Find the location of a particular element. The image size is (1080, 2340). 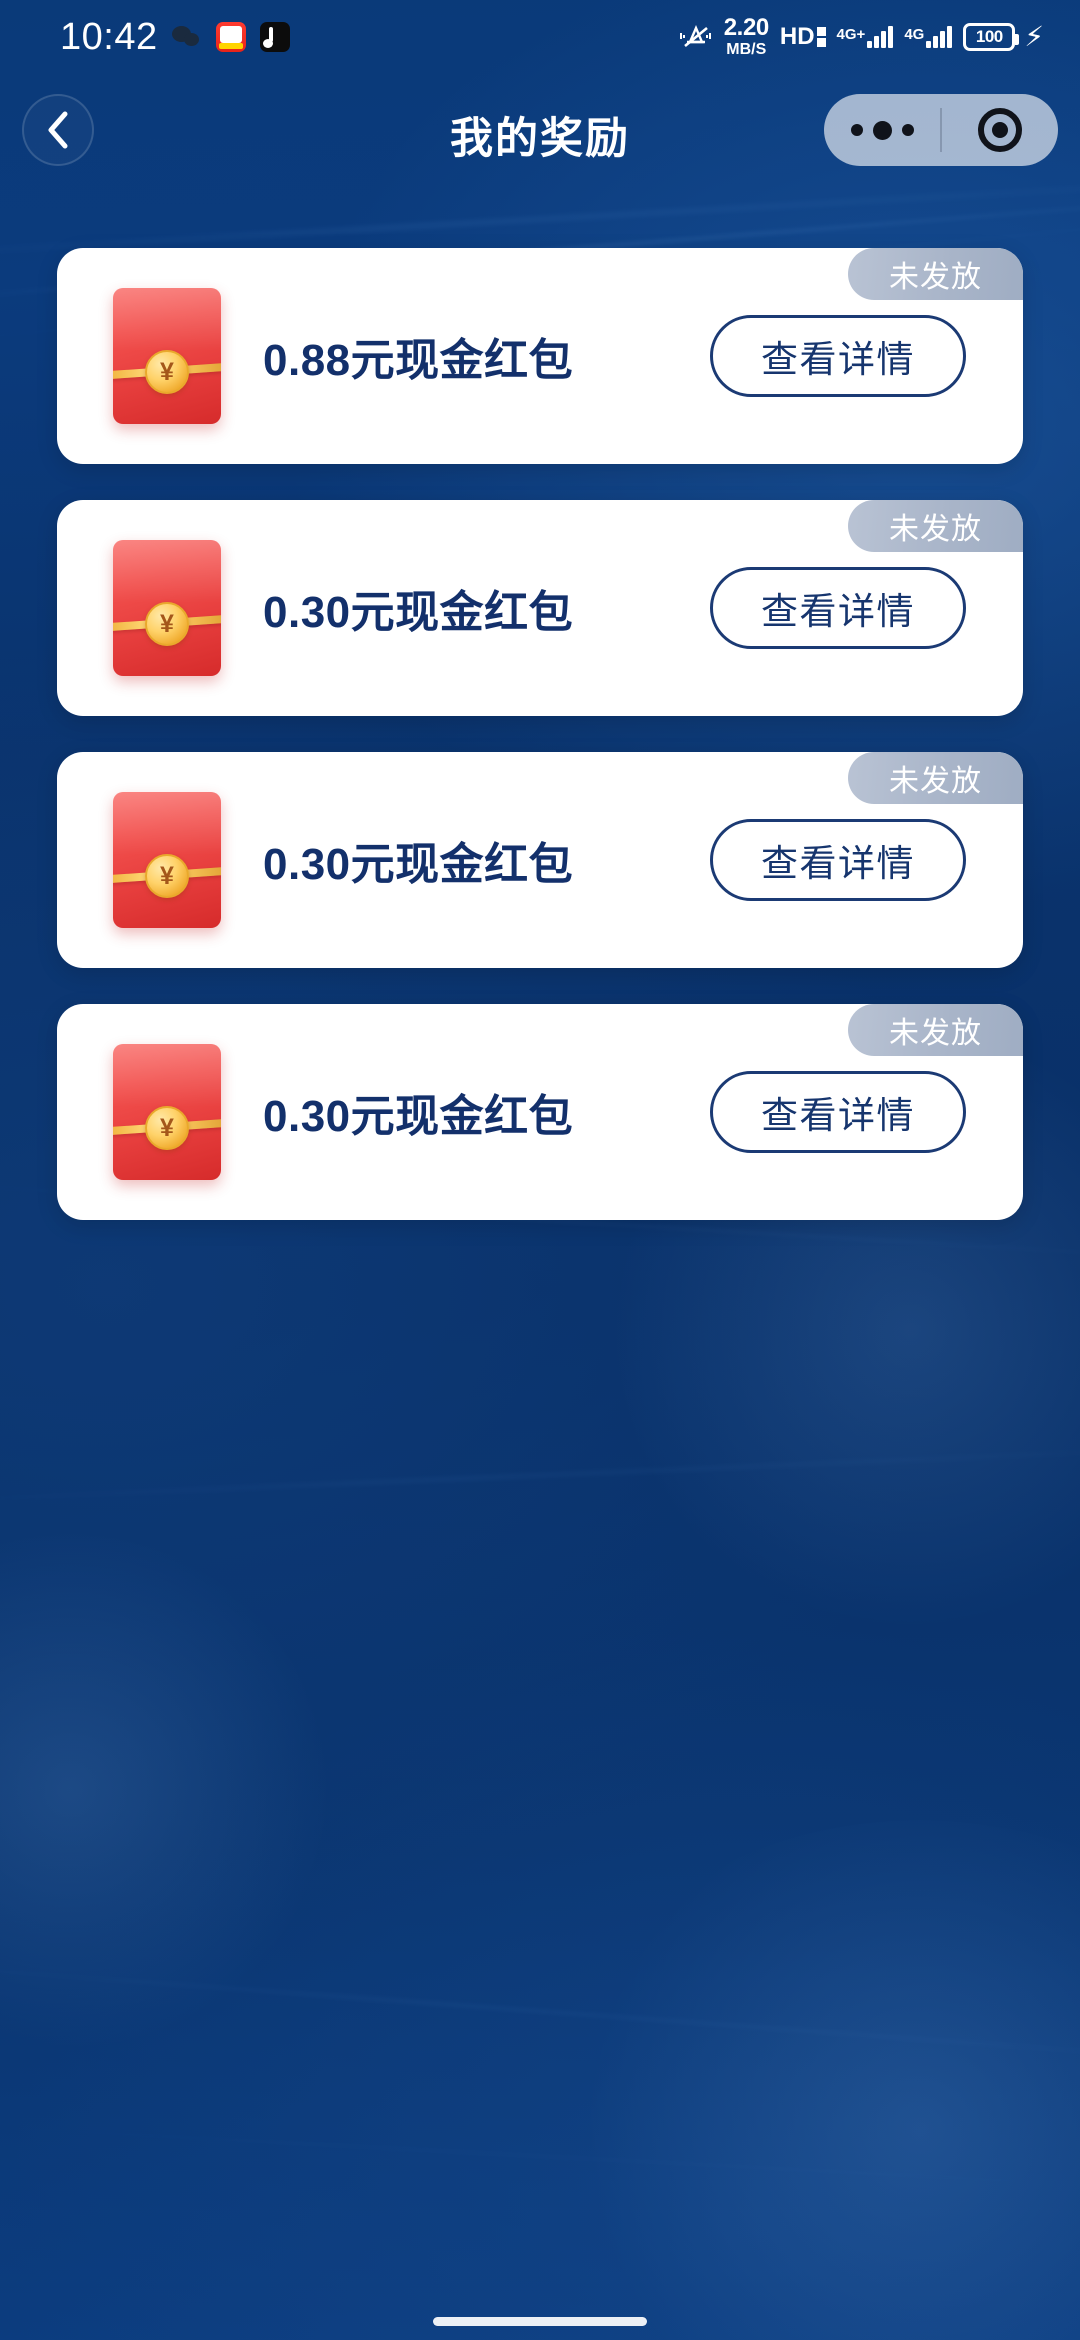

more-dots-icon is located at coordinates (882, 130).